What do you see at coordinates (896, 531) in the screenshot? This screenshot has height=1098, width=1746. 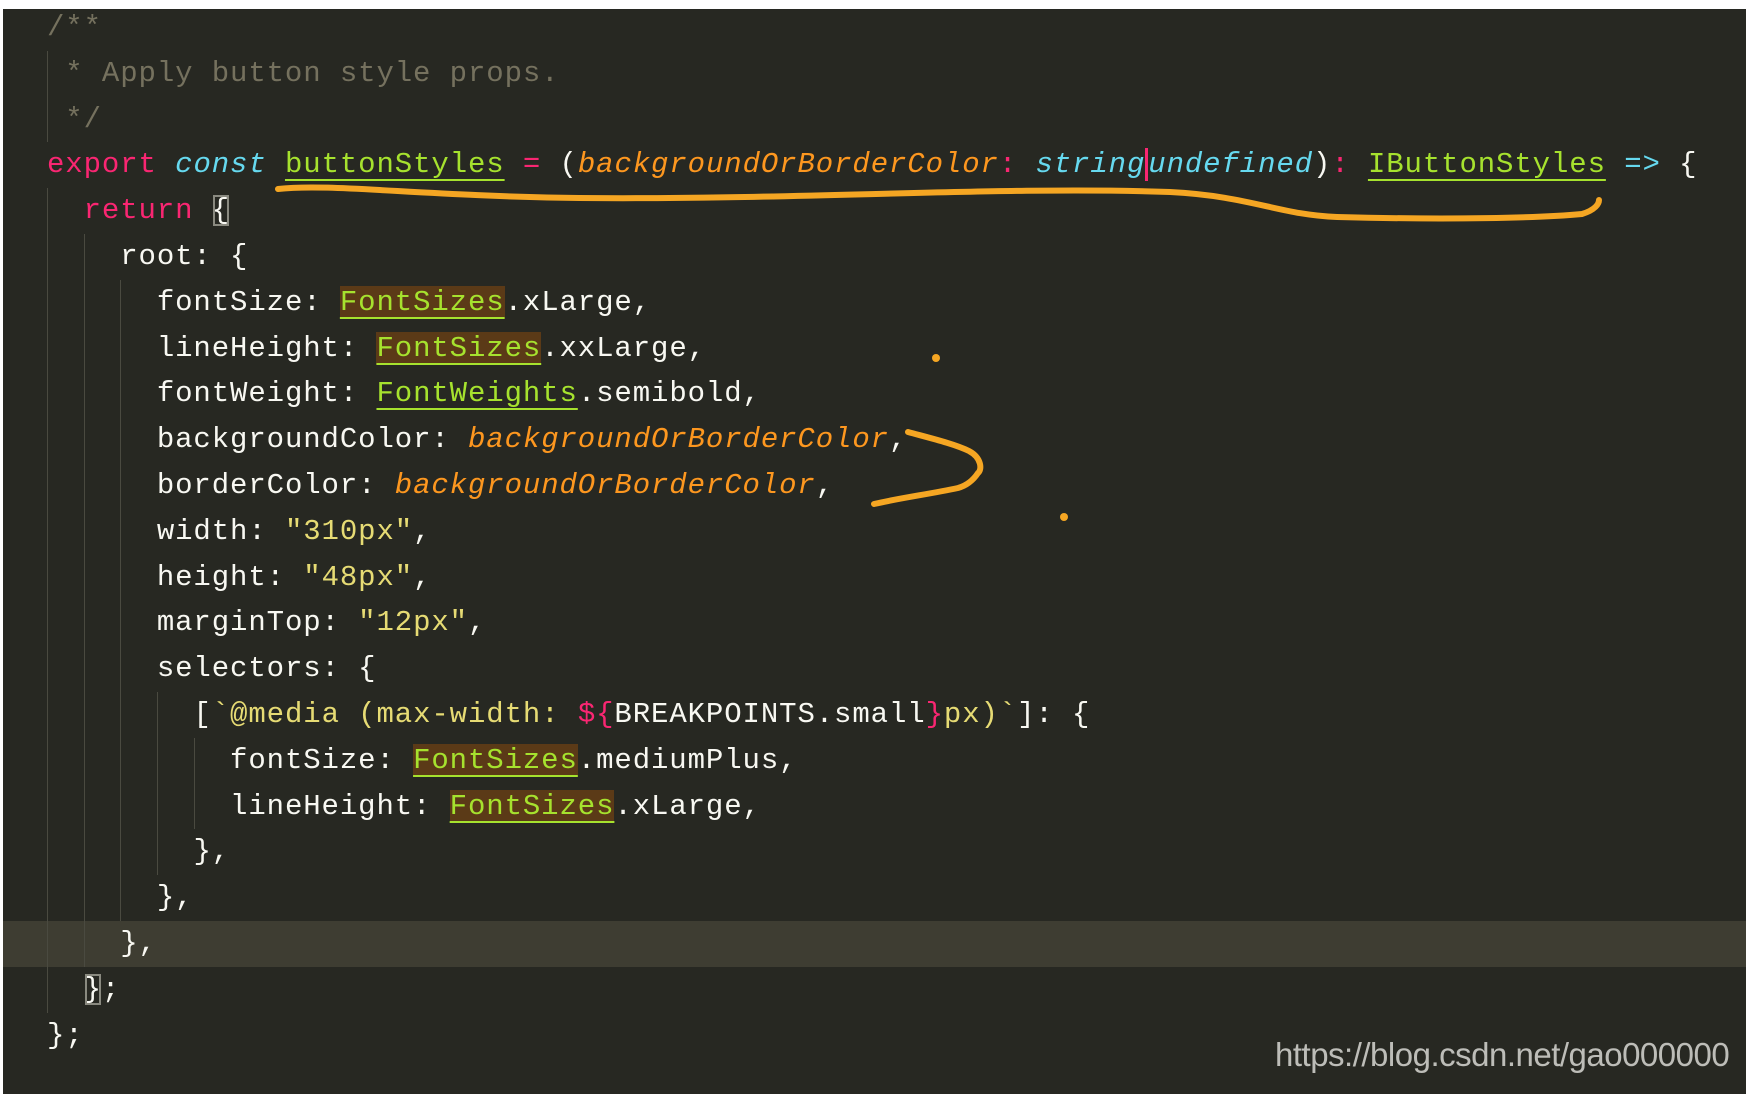 I see `code-line: width: "310px",` at bounding box center [896, 531].